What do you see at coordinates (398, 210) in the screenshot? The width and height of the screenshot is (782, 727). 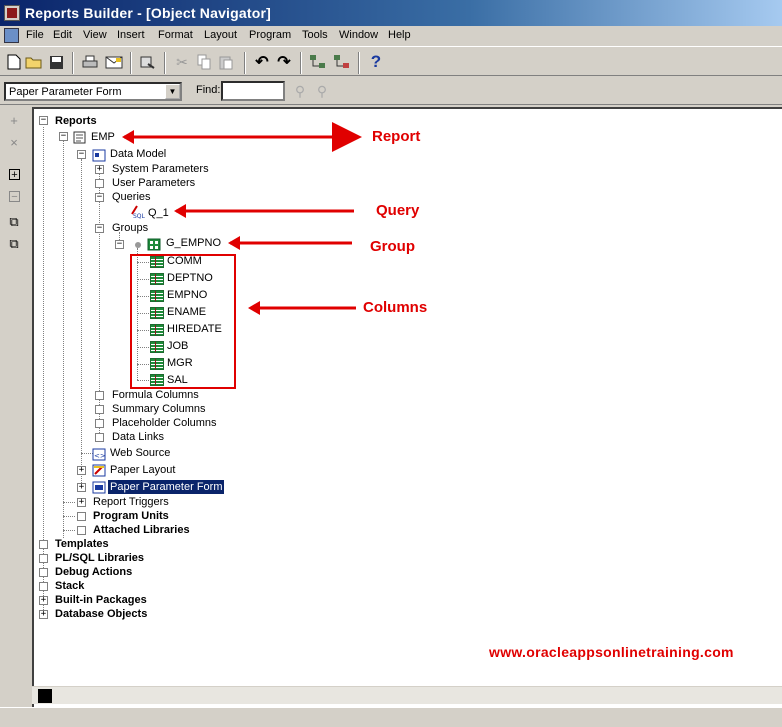 I see `annotation-query-label: Query` at bounding box center [398, 210].